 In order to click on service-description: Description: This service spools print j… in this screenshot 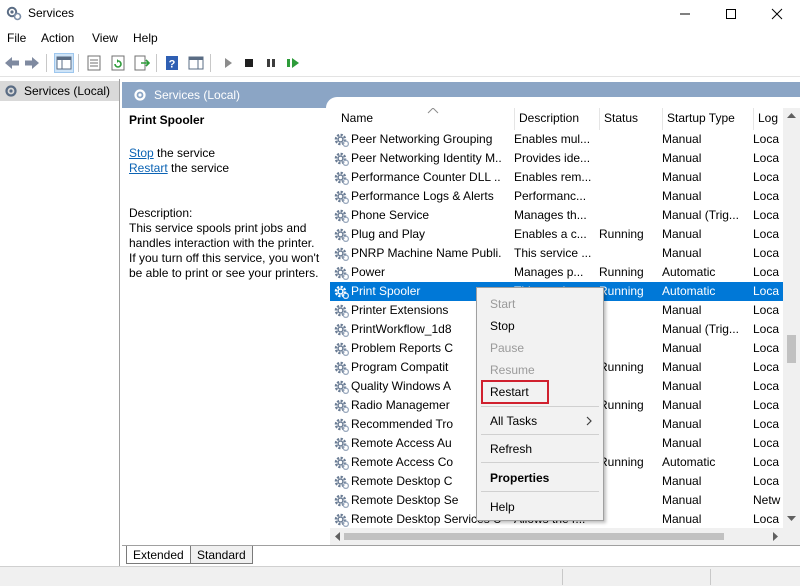, I will do `click(229, 243)`.